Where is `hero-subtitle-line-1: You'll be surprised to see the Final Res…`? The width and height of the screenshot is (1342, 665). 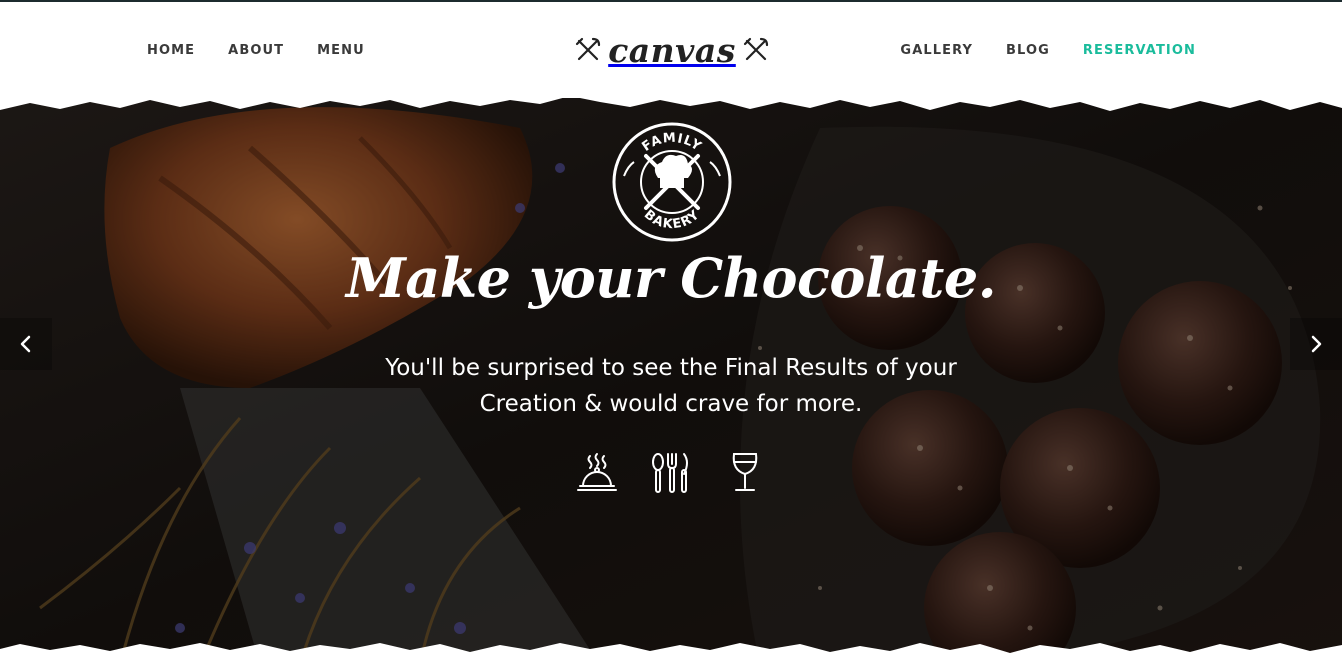 hero-subtitle-line-1: You'll be surprised to see the Final Res… is located at coordinates (671, 368).